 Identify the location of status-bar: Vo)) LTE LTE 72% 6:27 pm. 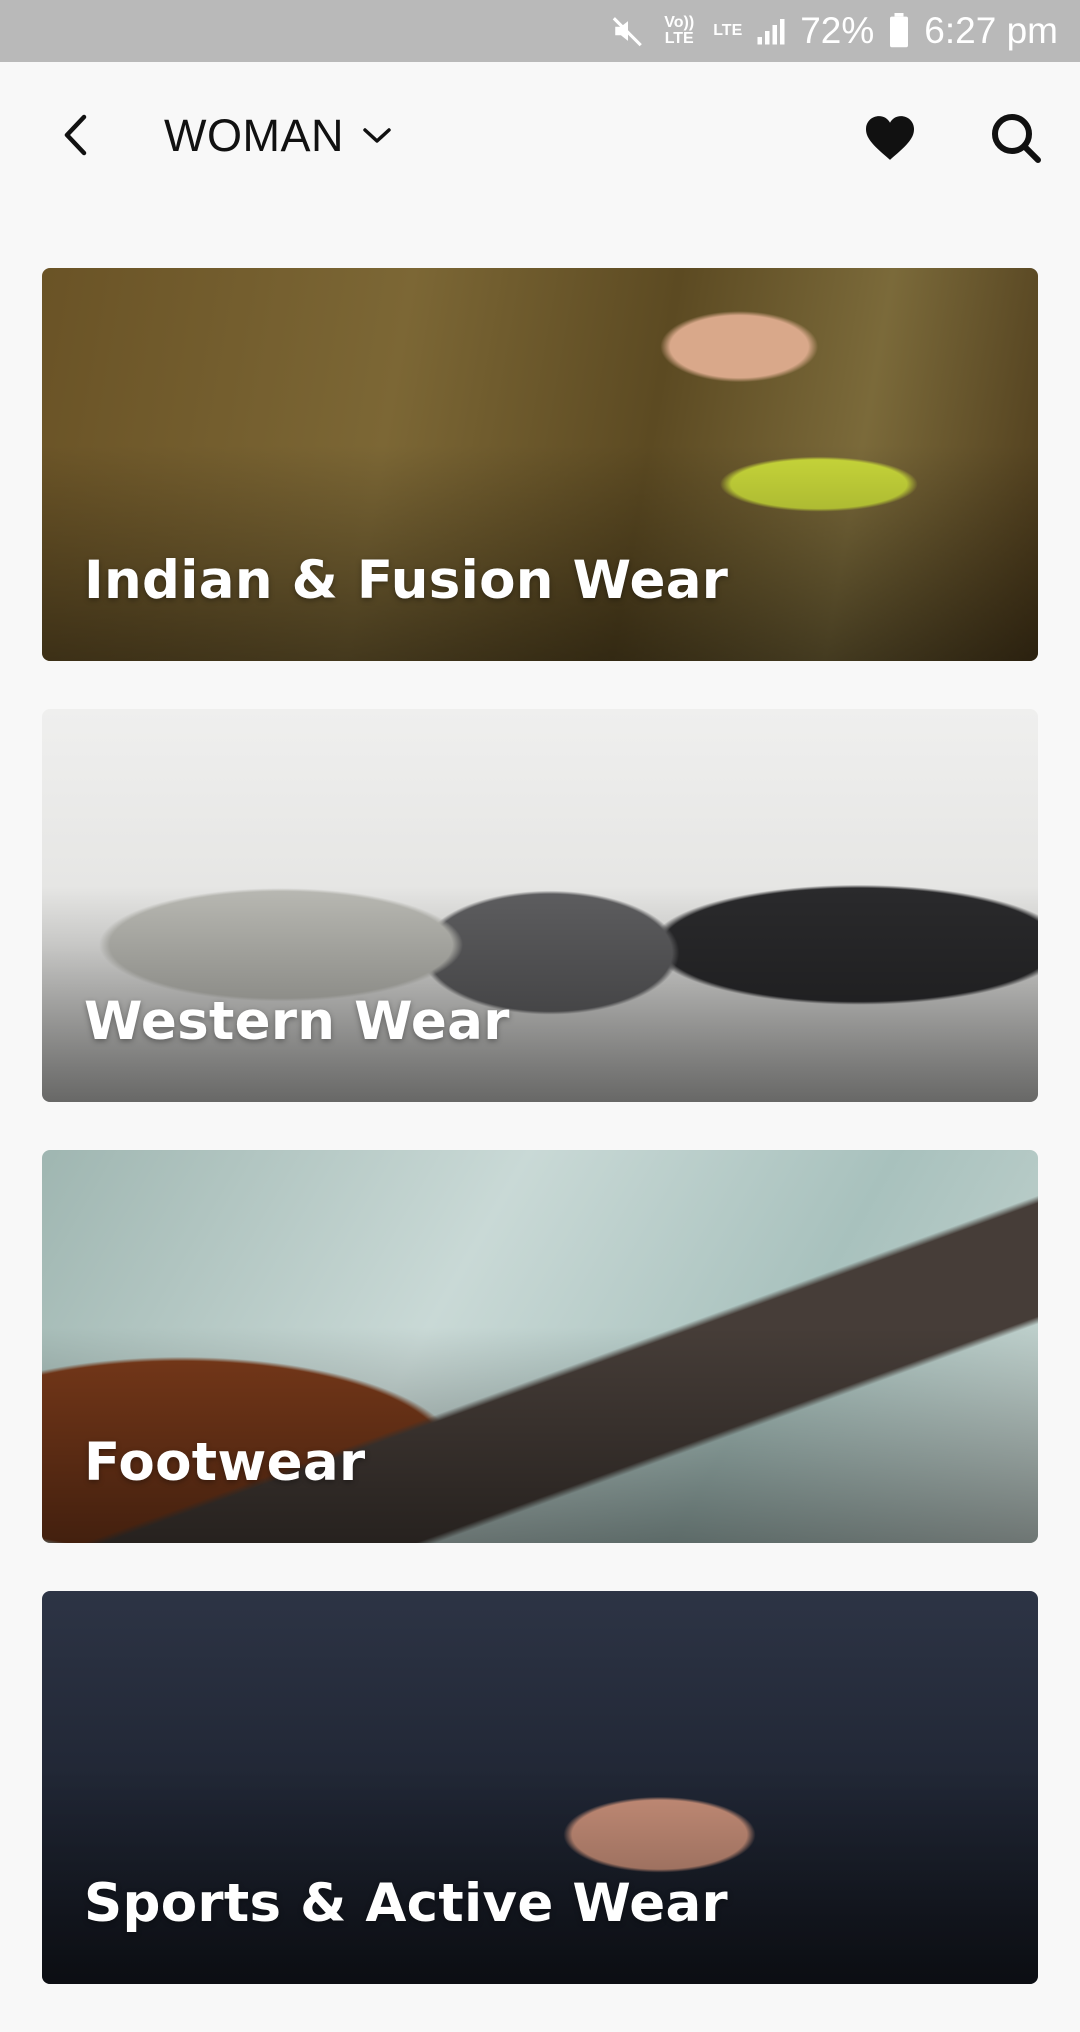
(540, 31).